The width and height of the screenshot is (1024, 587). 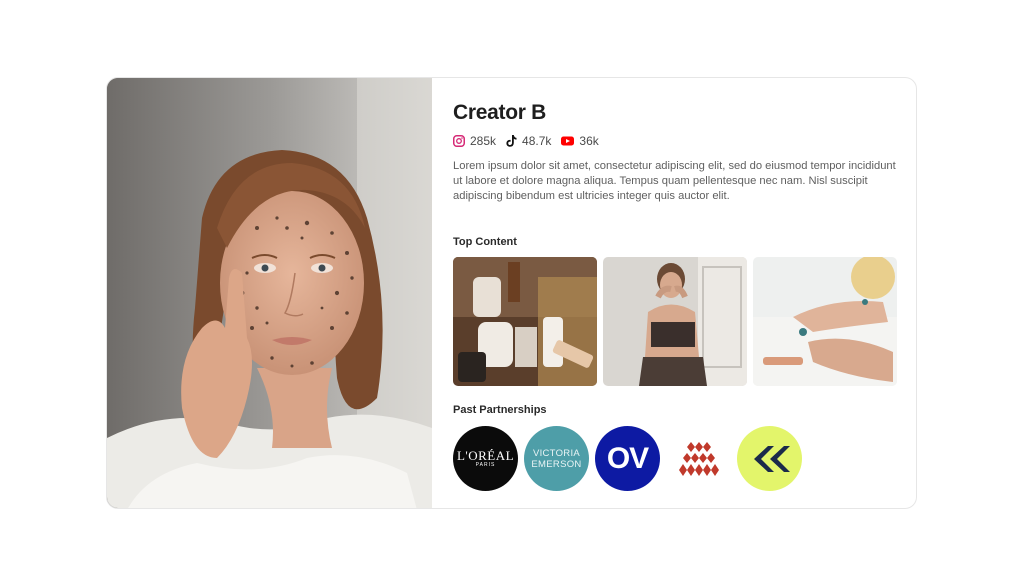 I want to click on content-thumbnail-lotion-hands, so click(x=825, y=321).